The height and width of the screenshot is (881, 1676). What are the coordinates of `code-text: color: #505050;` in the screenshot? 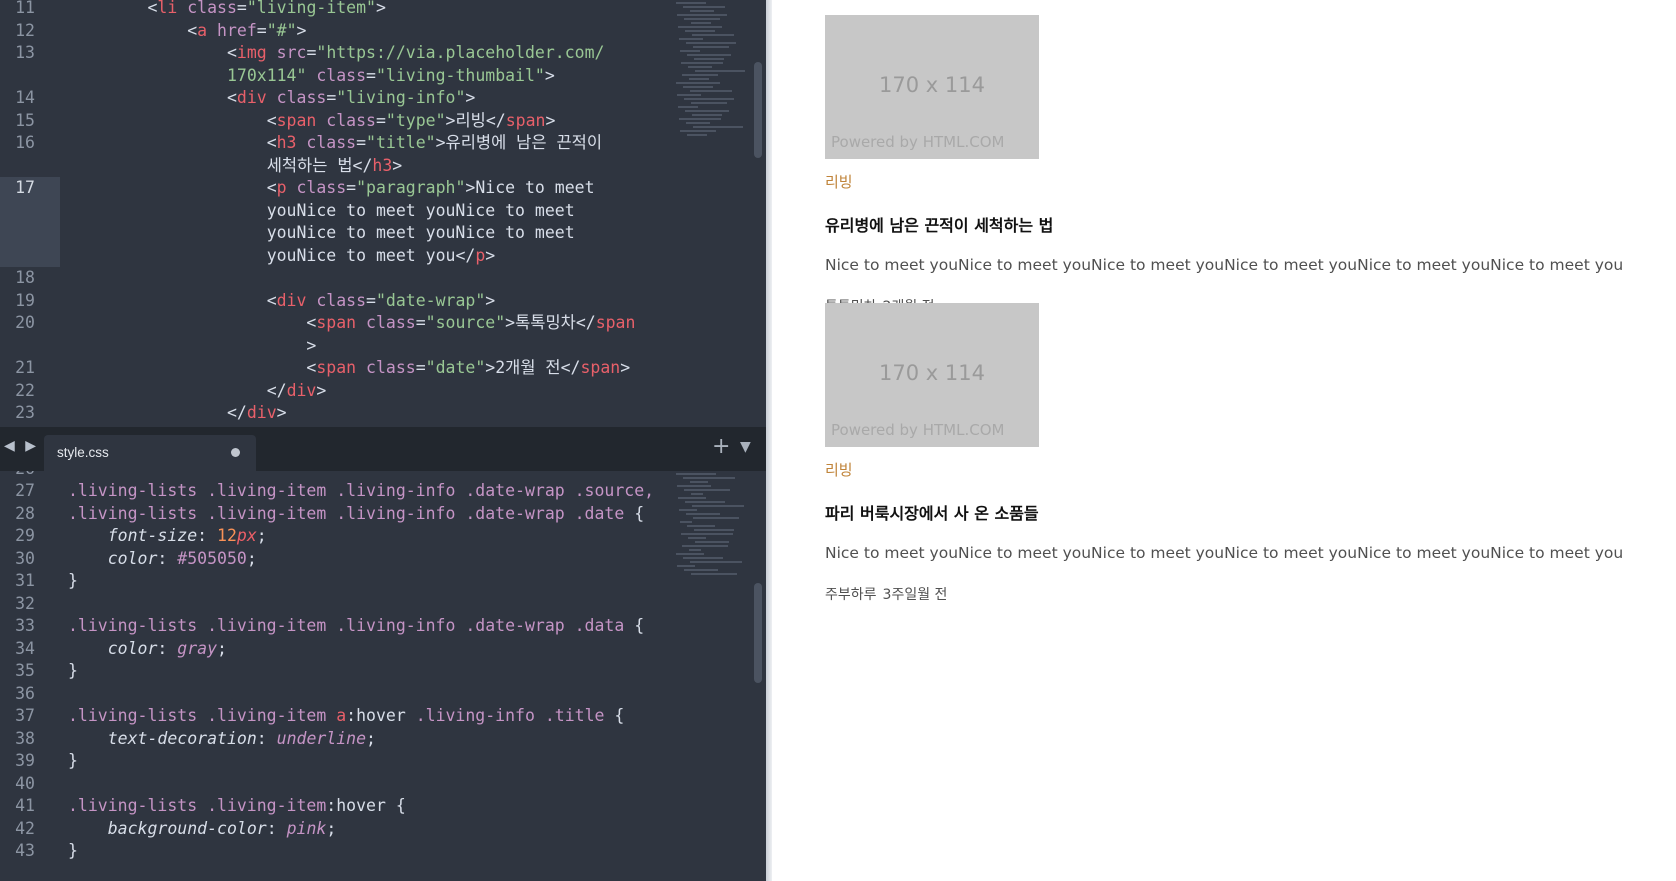 It's located at (158, 559).